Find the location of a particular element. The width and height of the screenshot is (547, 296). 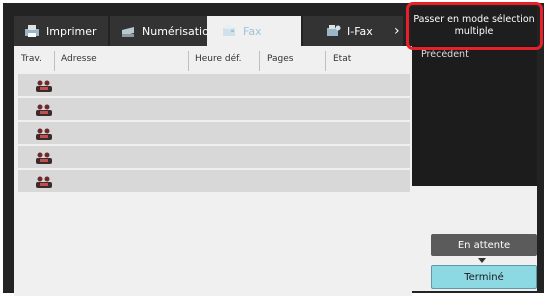

ifax-icon is located at coordinates (333, 31).